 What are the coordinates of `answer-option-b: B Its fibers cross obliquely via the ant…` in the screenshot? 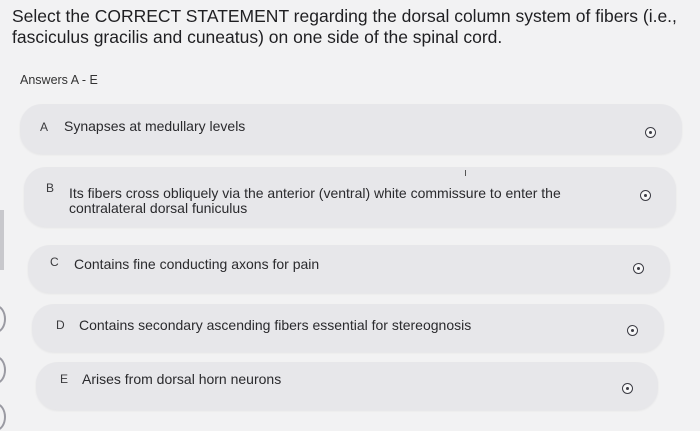 It's located at (350, 197).